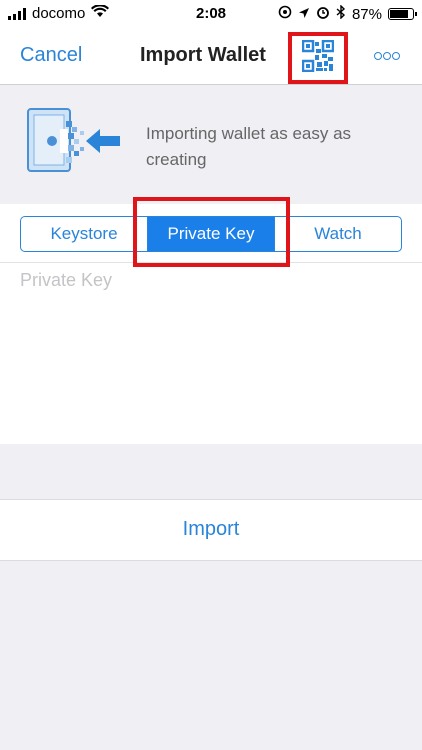 This screenshot has height=750, width=422. I want to click on segment-private-key: Private Key, so click(211, 234).